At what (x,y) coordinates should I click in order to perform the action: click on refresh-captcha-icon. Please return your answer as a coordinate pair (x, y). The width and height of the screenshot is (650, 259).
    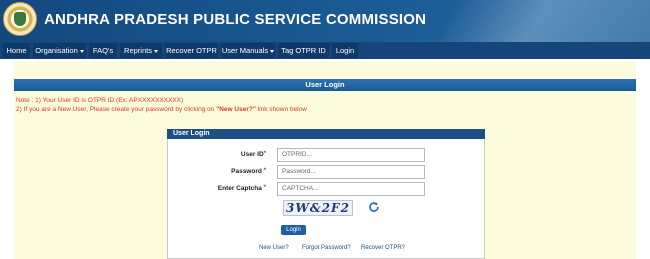
    Looking at the image, I should click on (374, 207).